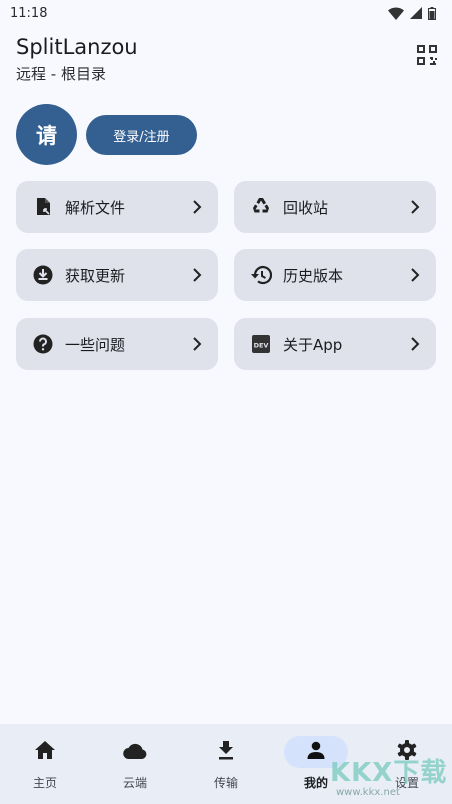 The height and width of the screenshot is (804, 452). I want to click on card-about-app: DEV 关于App, so click(335, 344).